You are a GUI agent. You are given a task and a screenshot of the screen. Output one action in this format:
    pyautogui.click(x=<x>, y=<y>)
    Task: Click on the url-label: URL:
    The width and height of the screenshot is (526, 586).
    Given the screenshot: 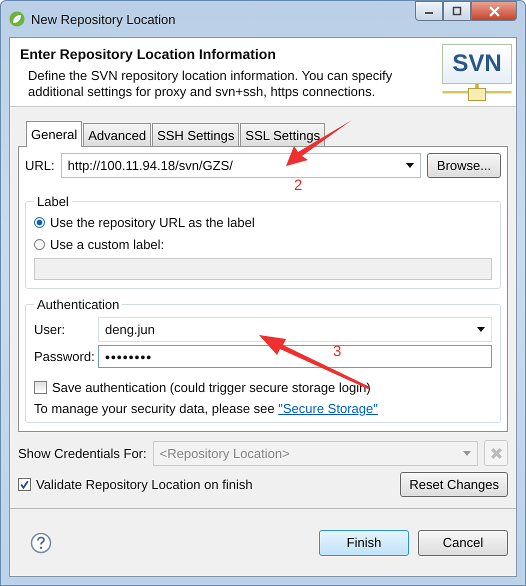 What is the action you would take?
    pyautogui.click(x=40, y=165)
    